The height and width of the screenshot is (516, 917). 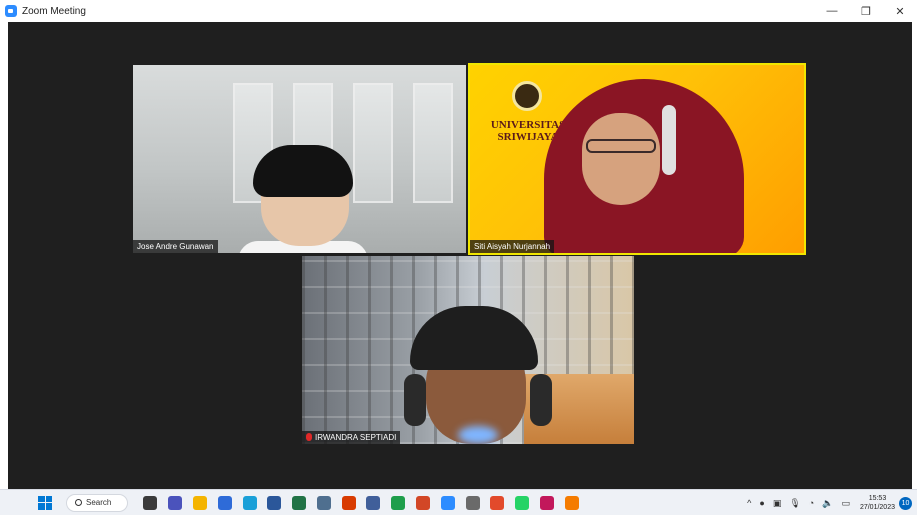 What do you see at coordinates (309, 437) in the screenshot?
I see `mic-muted-icon` at bounding box center [309, 437].